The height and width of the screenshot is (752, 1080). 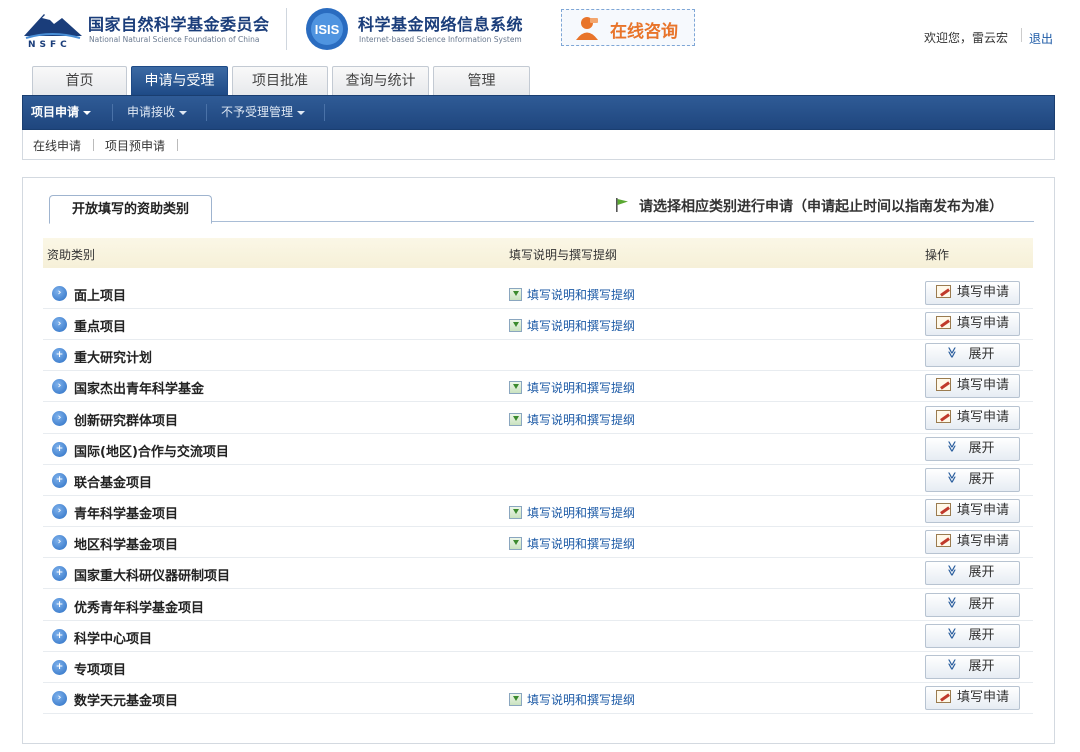 What do you see at coordinates (538, 145) in the screenshot?
I see `sub-nav: 在线申请 项目预申请` at bounding box center [538, 145].